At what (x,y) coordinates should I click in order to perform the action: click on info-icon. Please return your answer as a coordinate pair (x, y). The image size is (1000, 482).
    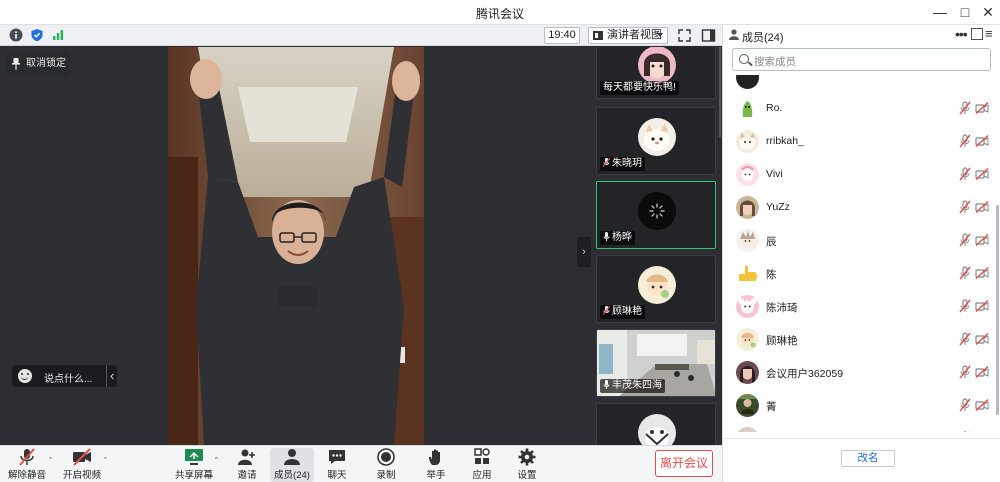
    Looking at the image, I should click on (16, 35).